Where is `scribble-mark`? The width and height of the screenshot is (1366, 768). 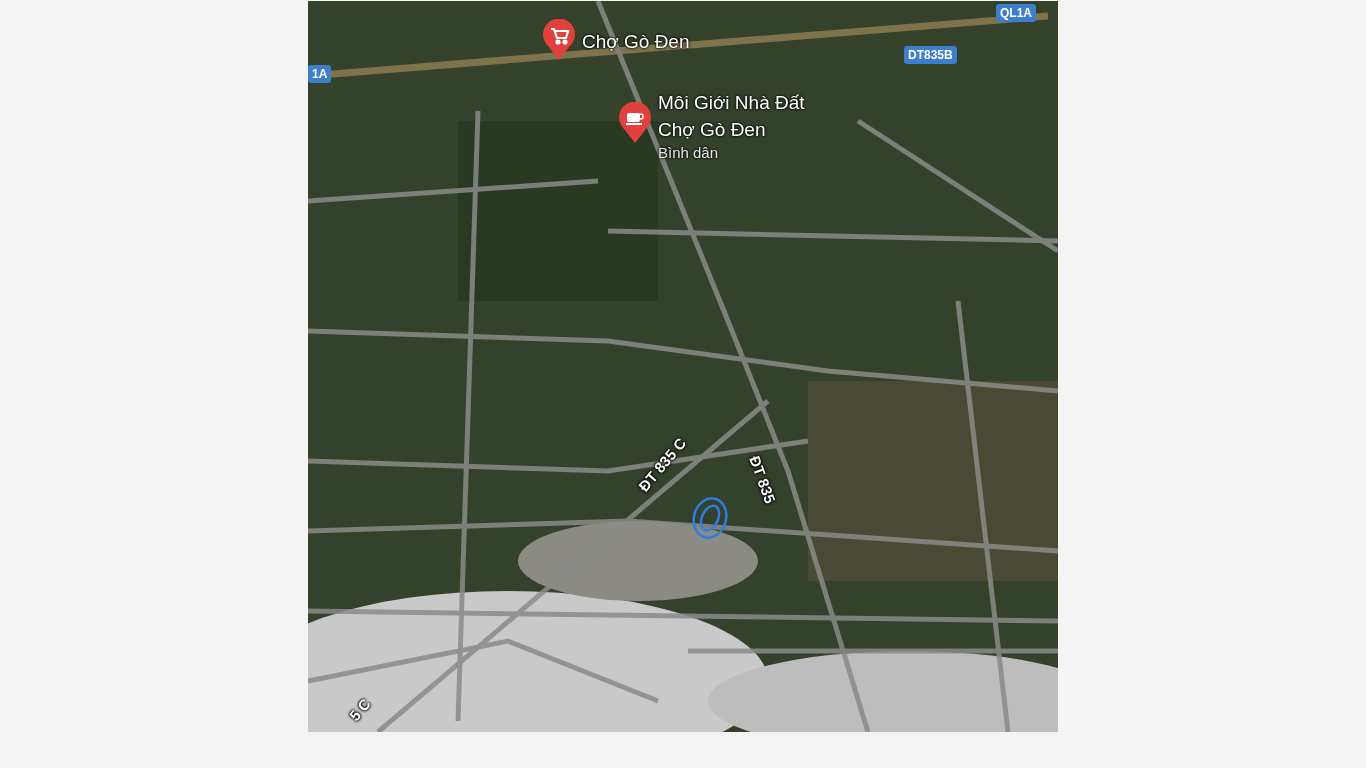
scribble-mark is located at coordinates (710, 518).